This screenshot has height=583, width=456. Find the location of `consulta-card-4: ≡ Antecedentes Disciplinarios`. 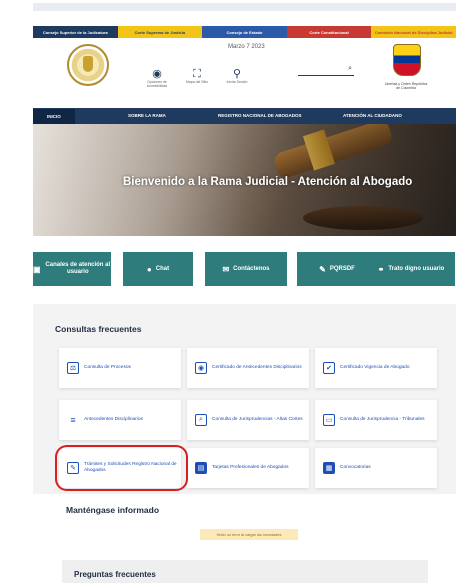

consulta-card-4: ≡ Antecedentes Disciplinarios is located at coordinates (120, 420).